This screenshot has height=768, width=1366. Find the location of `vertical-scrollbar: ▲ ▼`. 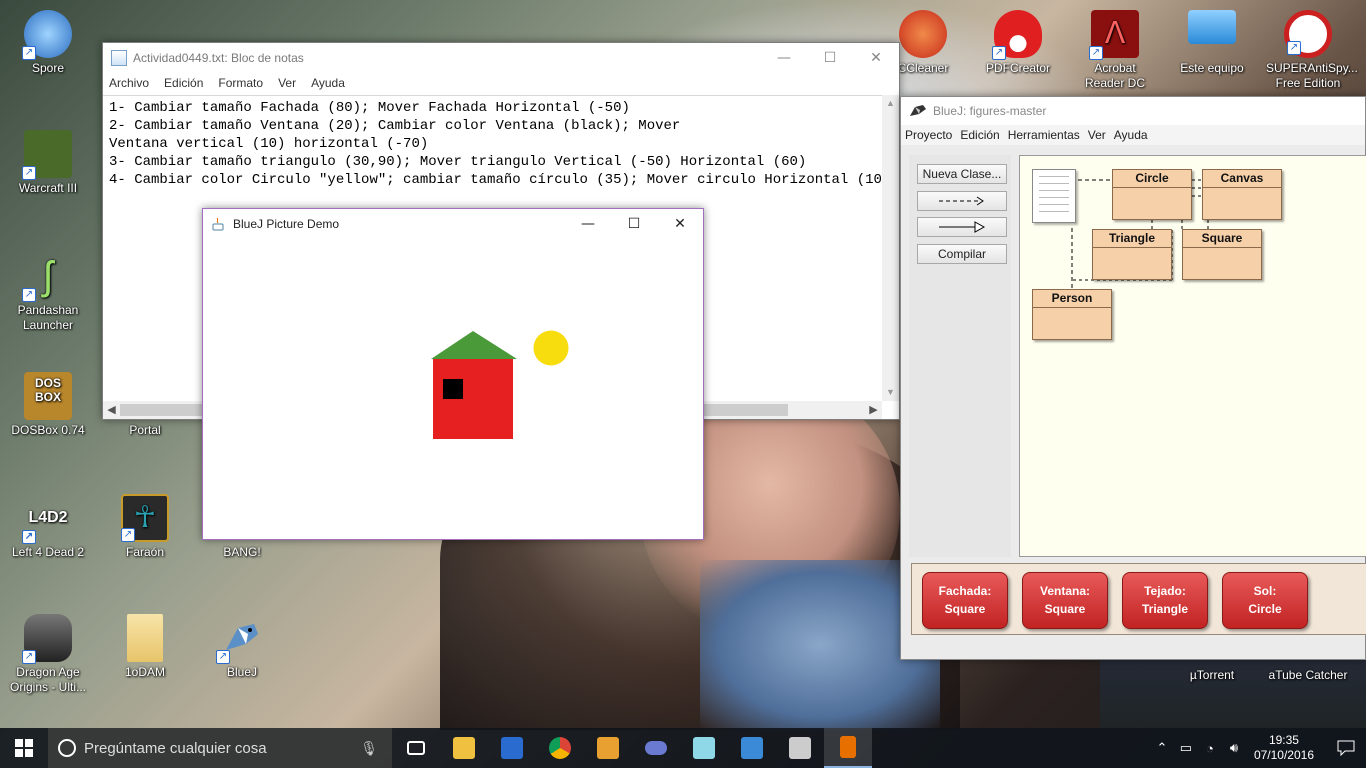

vertical-scrollbar: ▲ ▼ is located at coordinates (890, 248).